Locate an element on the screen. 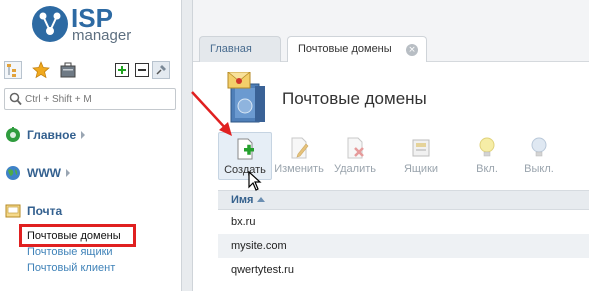 The width and height of the screenshot is (589, 291). sidebar-item-mail-client: Почтовый клиент is located at coordinates (71, 268).